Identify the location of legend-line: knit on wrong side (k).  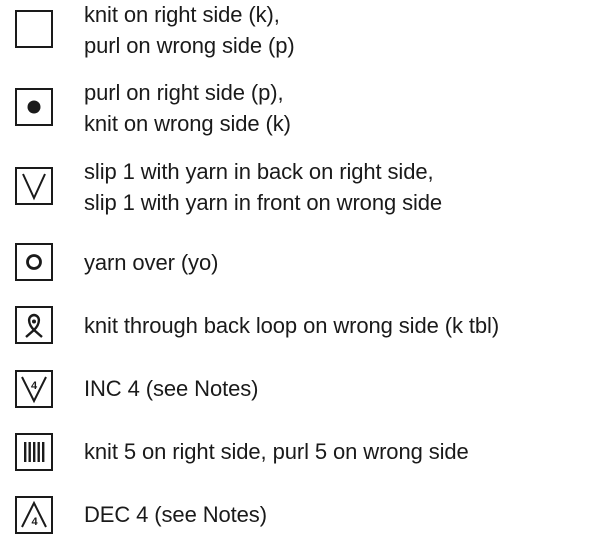
(187, 123).